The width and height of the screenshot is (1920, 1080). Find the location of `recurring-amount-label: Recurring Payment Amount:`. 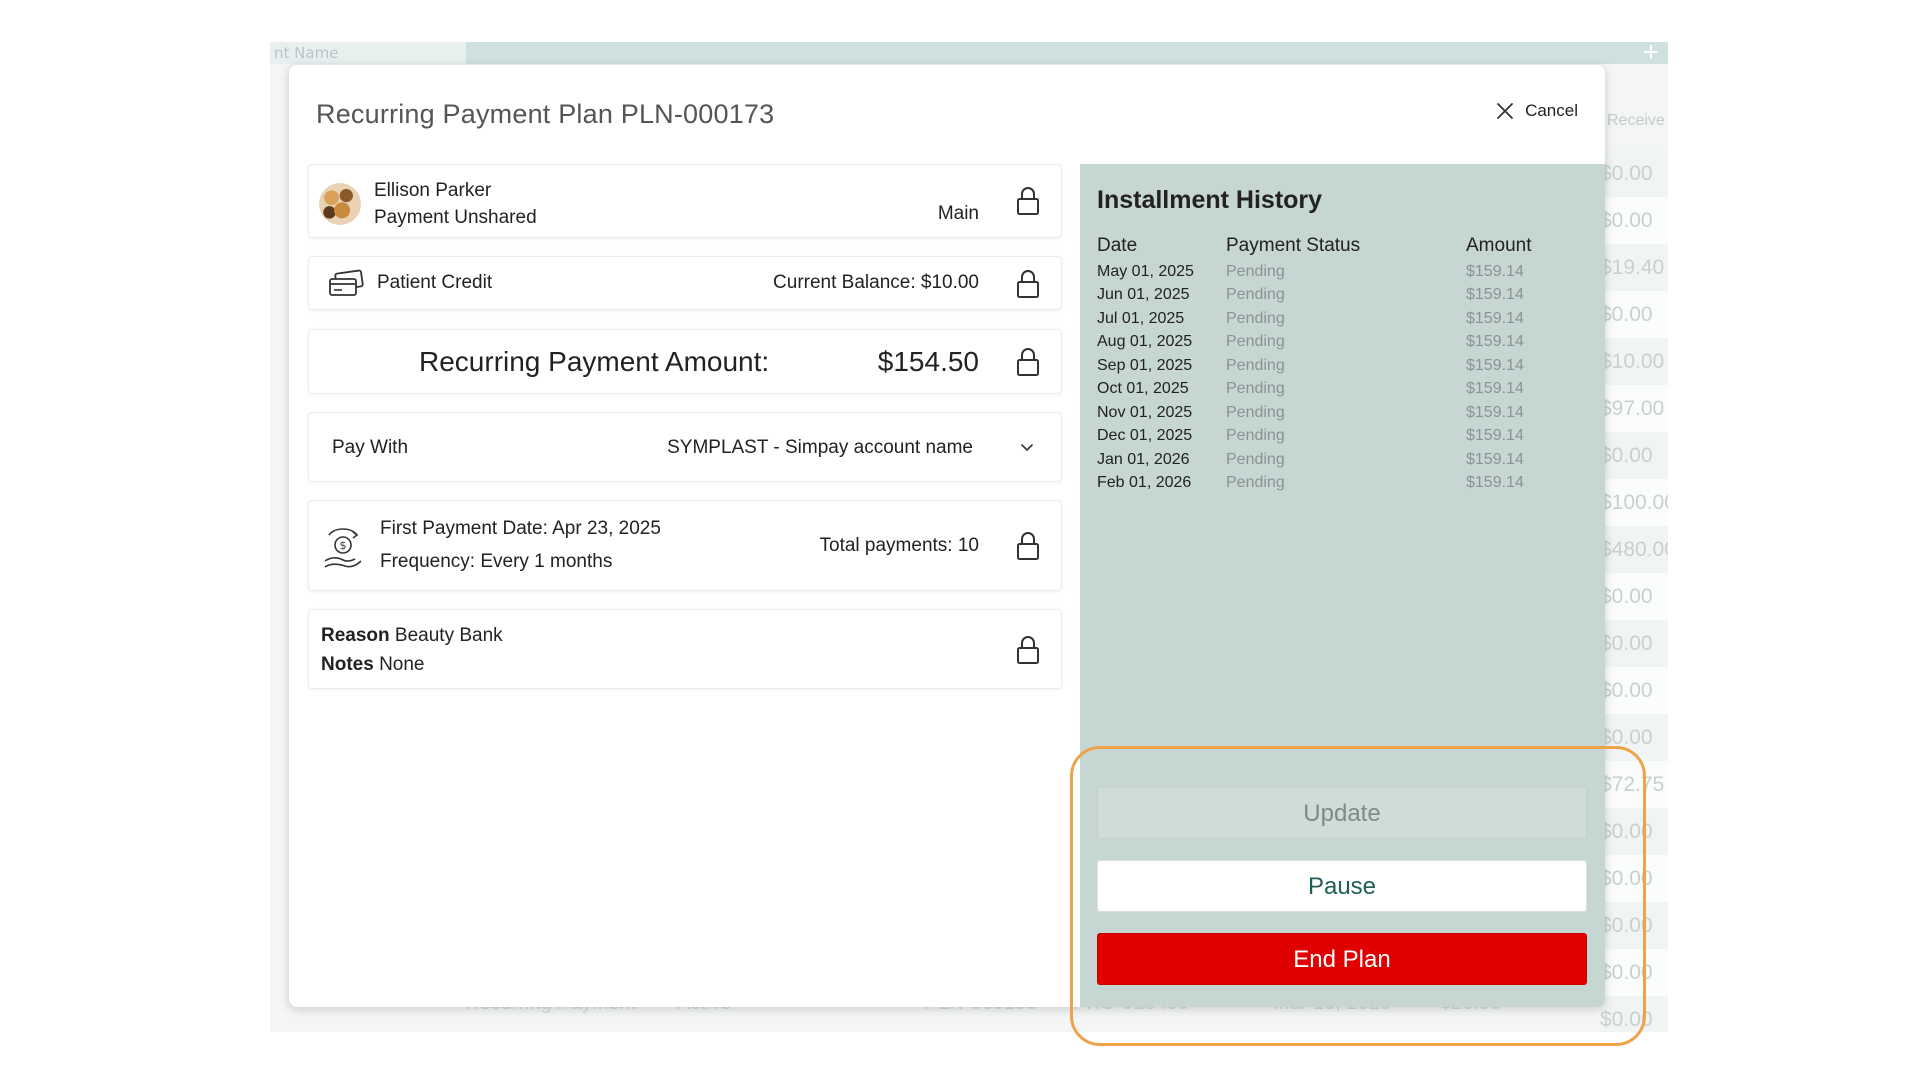

recurring-amount-label: Recurring Payment Amount: is located at coordinates (594, 361).